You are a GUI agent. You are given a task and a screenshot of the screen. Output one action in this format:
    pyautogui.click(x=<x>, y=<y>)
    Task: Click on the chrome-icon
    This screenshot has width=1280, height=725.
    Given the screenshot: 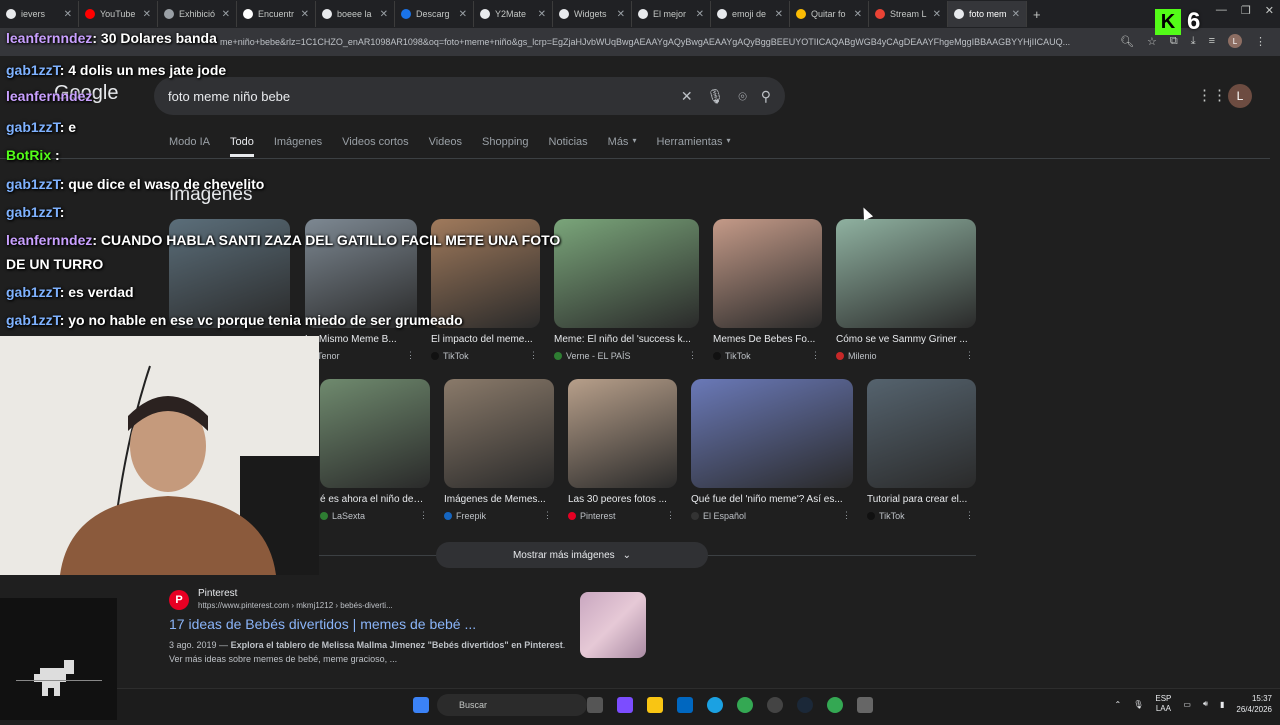 What is the action you would take?
    pyautogui.click(x=745, y=705)
    